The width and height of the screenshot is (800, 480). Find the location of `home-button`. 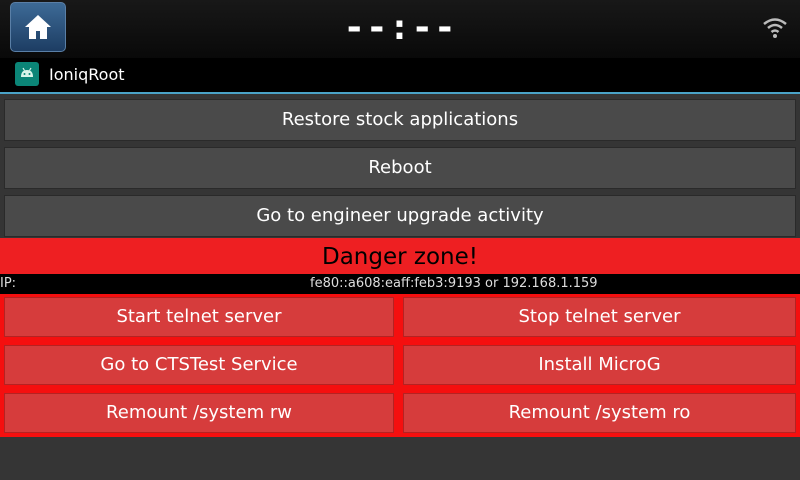

home-button is located at coordinates (38, 27).